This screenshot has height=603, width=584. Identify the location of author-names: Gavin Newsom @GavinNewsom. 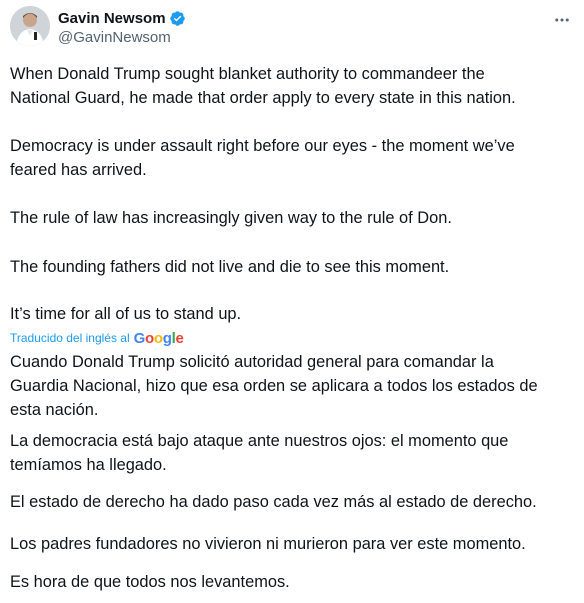
(122, 27).